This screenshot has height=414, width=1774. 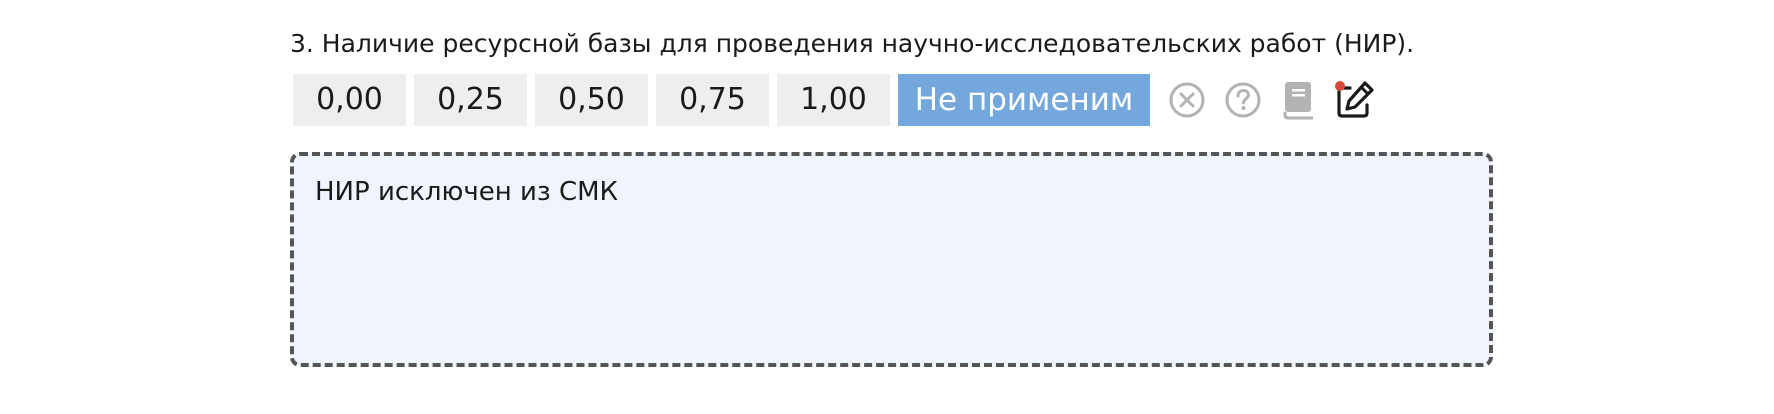 I want to click on book-icon, so click(x=1299, y=100).